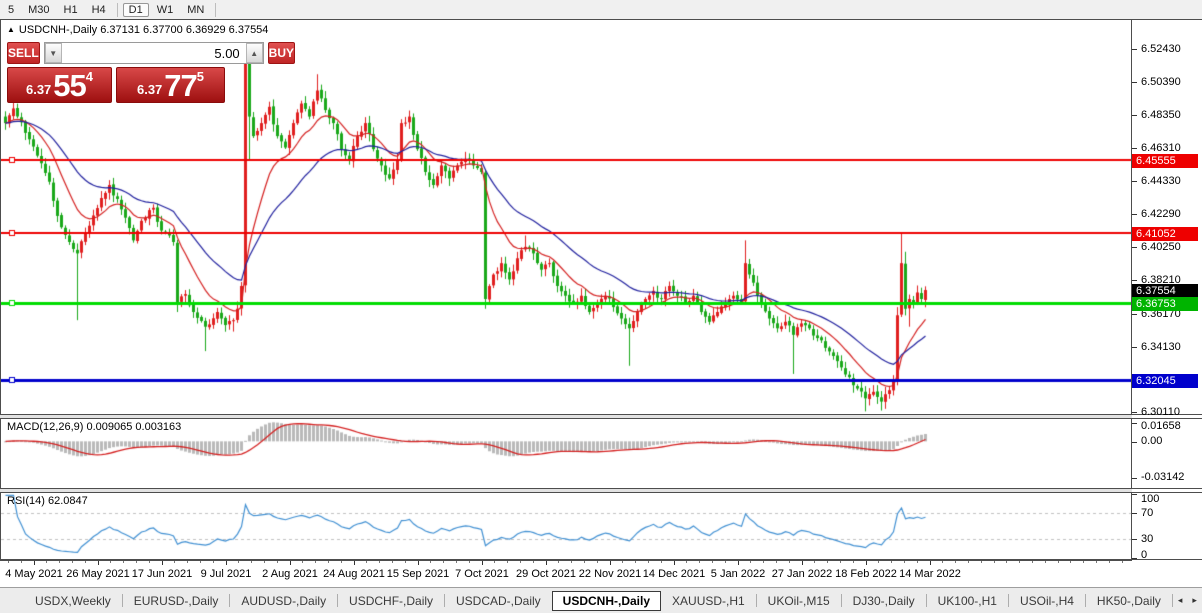 Image resolution: width=1202 pixels, height=613 pixels. What do you see at coordinates (180, 85) in the screenshot?
I see `buy-price-big: 77` at bounding box center [180, 85].